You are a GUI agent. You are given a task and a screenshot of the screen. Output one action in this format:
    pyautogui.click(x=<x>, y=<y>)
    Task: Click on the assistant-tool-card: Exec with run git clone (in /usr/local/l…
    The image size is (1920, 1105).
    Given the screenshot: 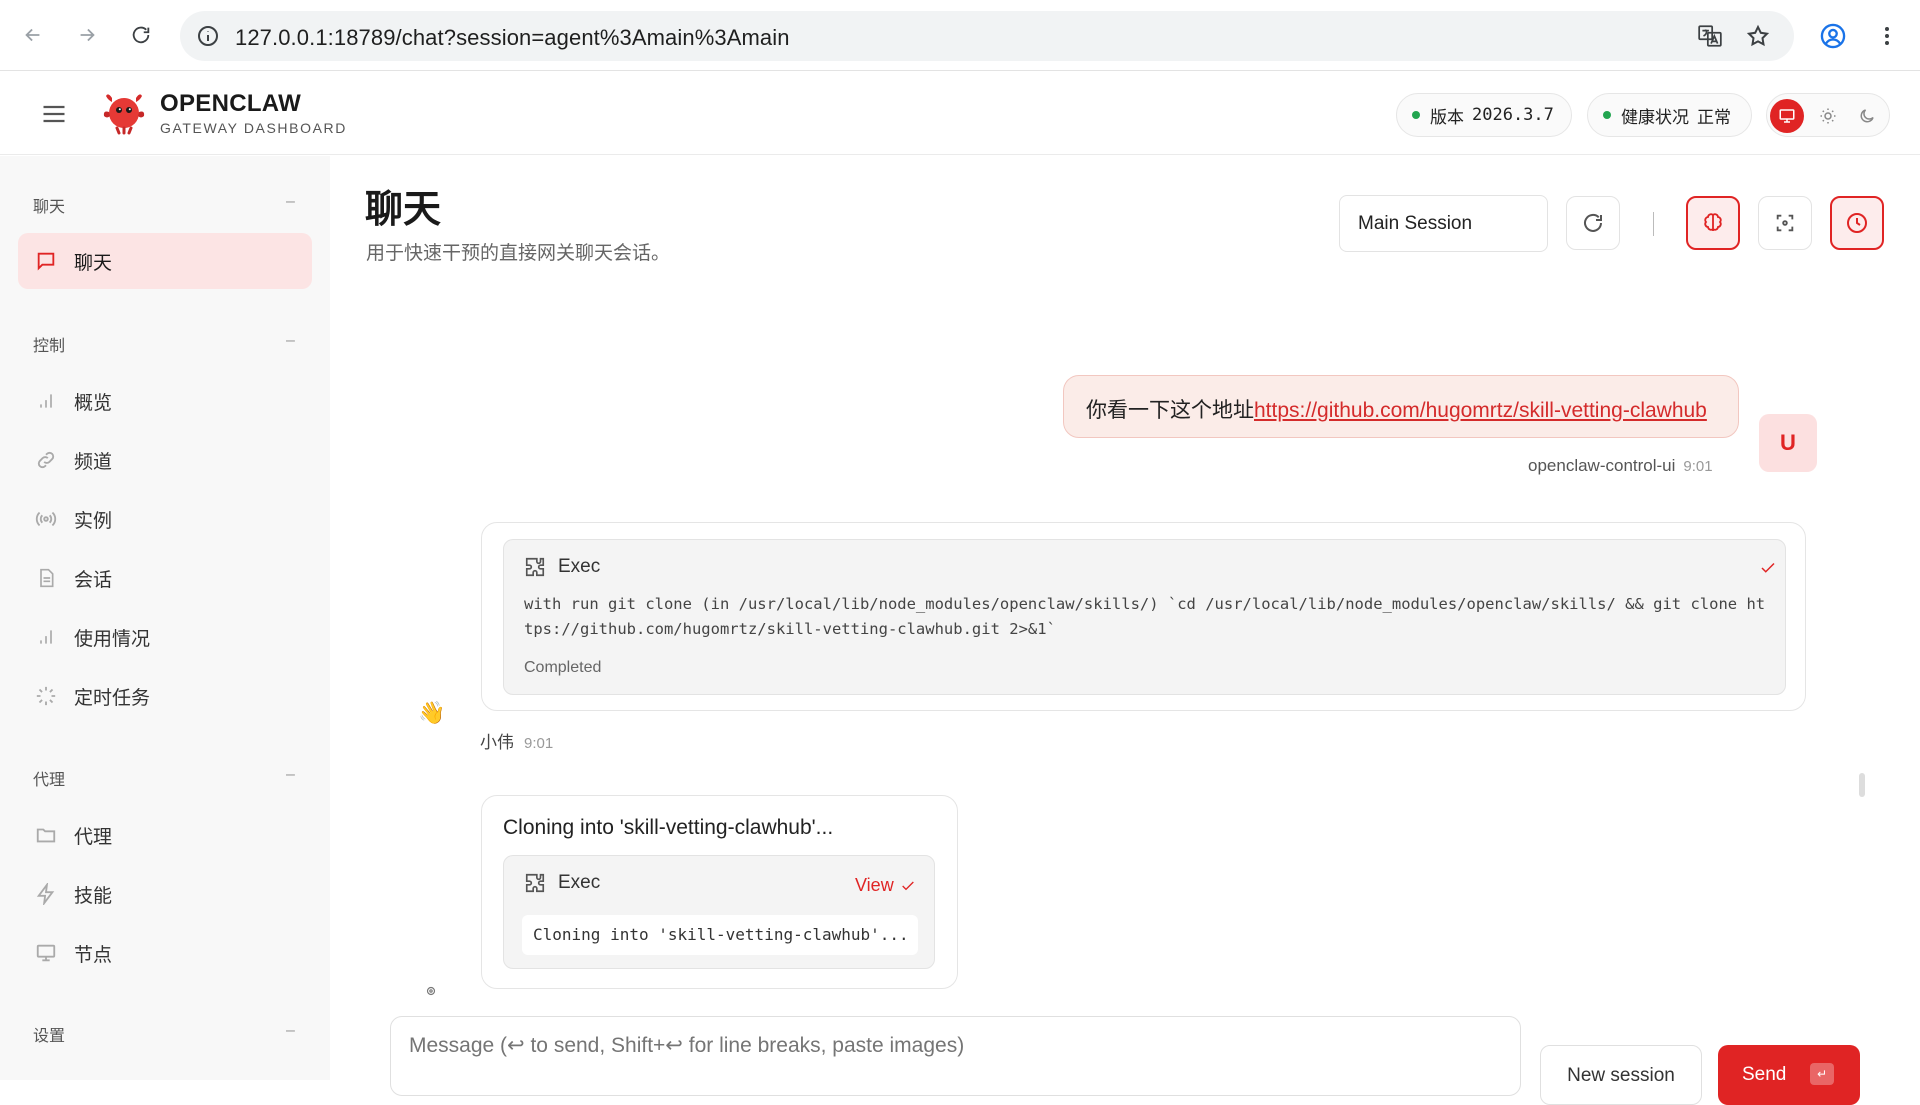 What is the action you would take?
    pyautogui.click(x=1143, y=616)
    